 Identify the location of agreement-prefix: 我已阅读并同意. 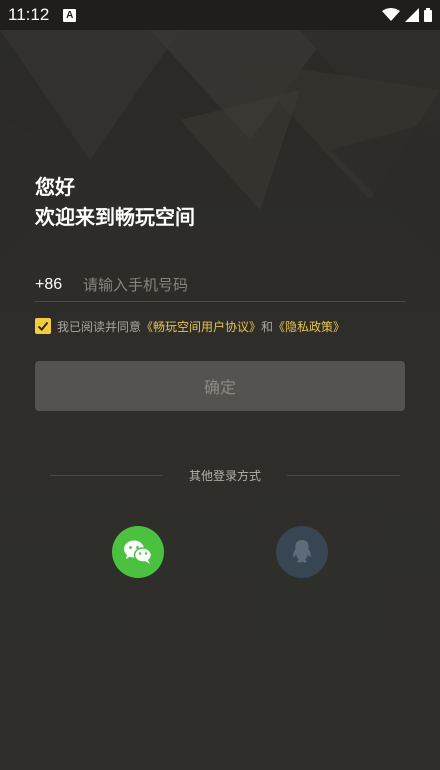
(99, 326).